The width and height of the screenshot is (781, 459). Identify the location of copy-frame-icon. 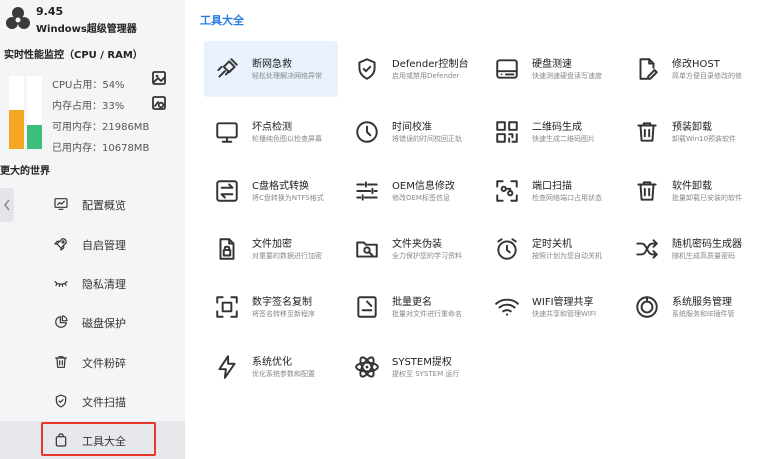
(227, 307).